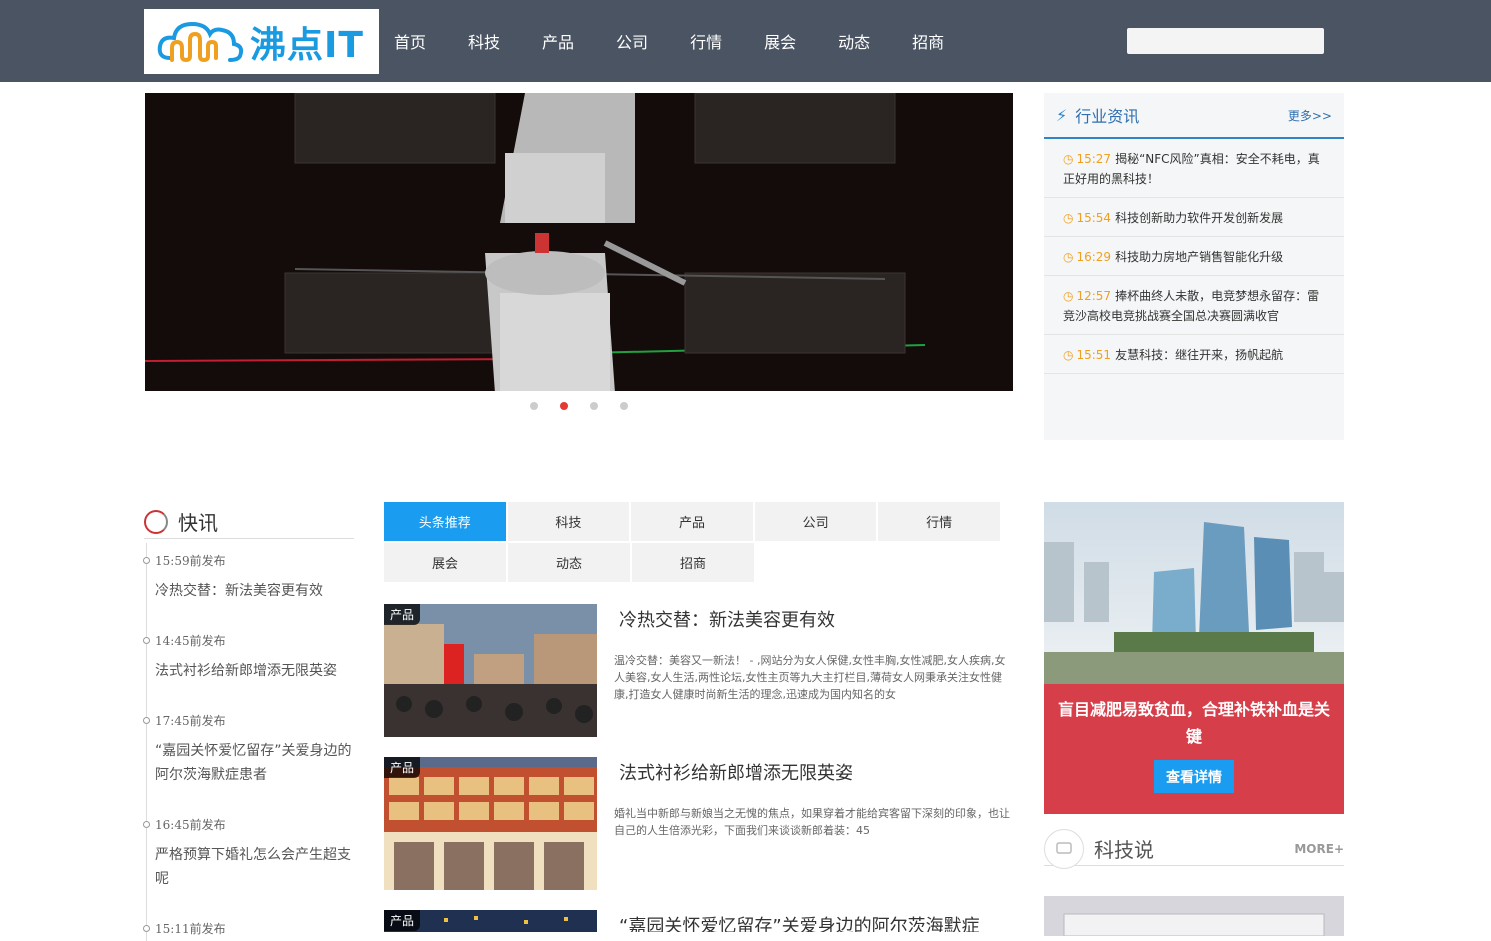 The height and width of the screenshot is (941, 1491). I want to click on carousel-dots, so click(590, 406).